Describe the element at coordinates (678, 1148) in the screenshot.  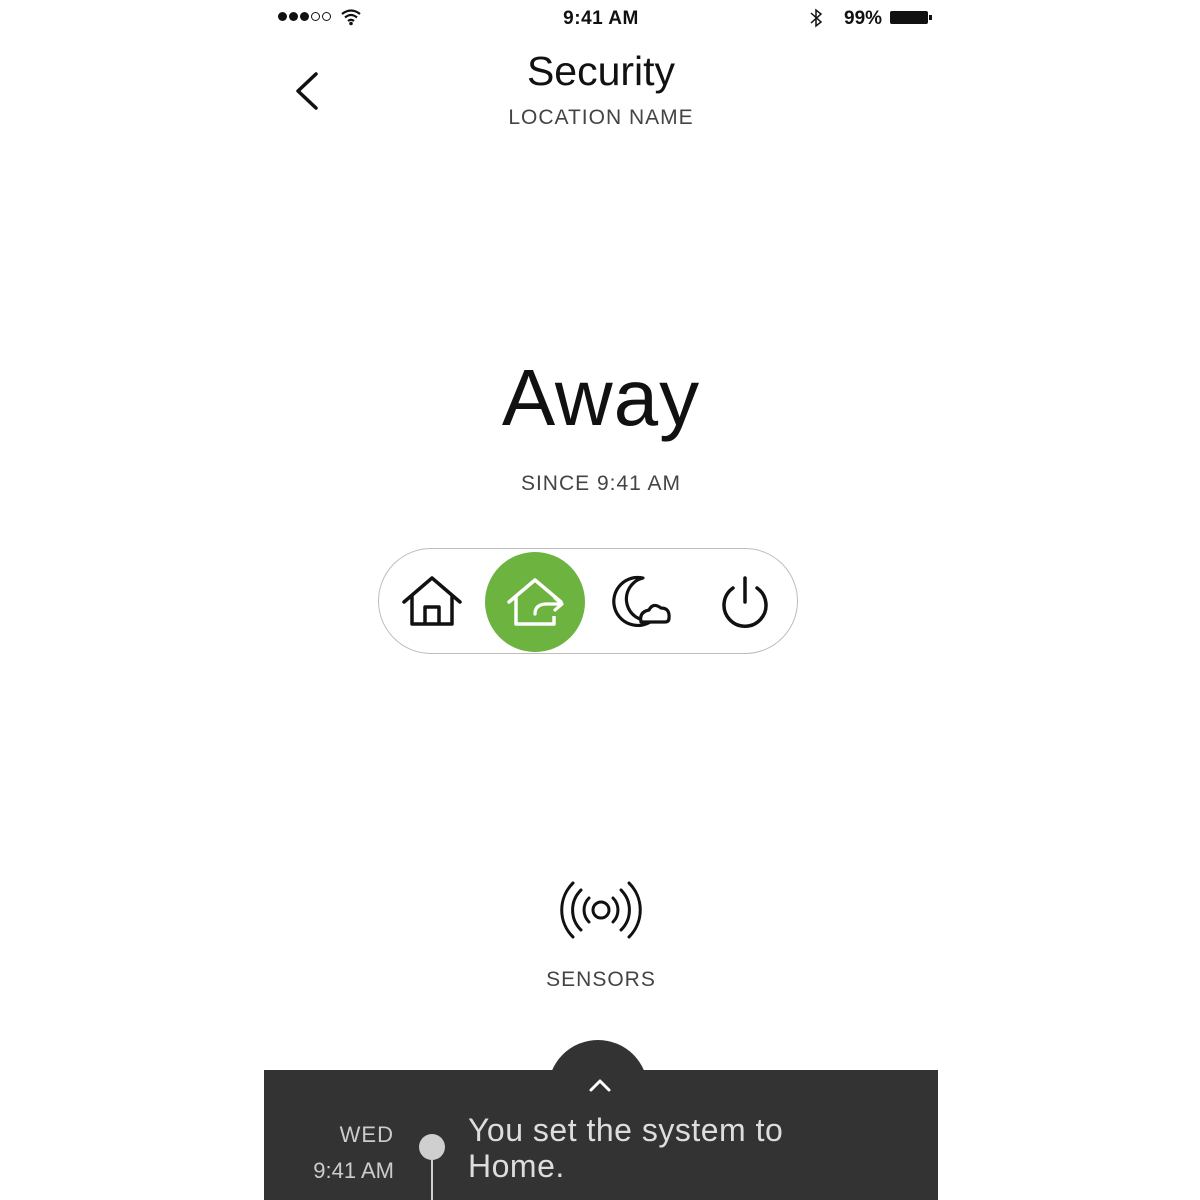
I see `activity-message: You set the system to Home.` at that location.